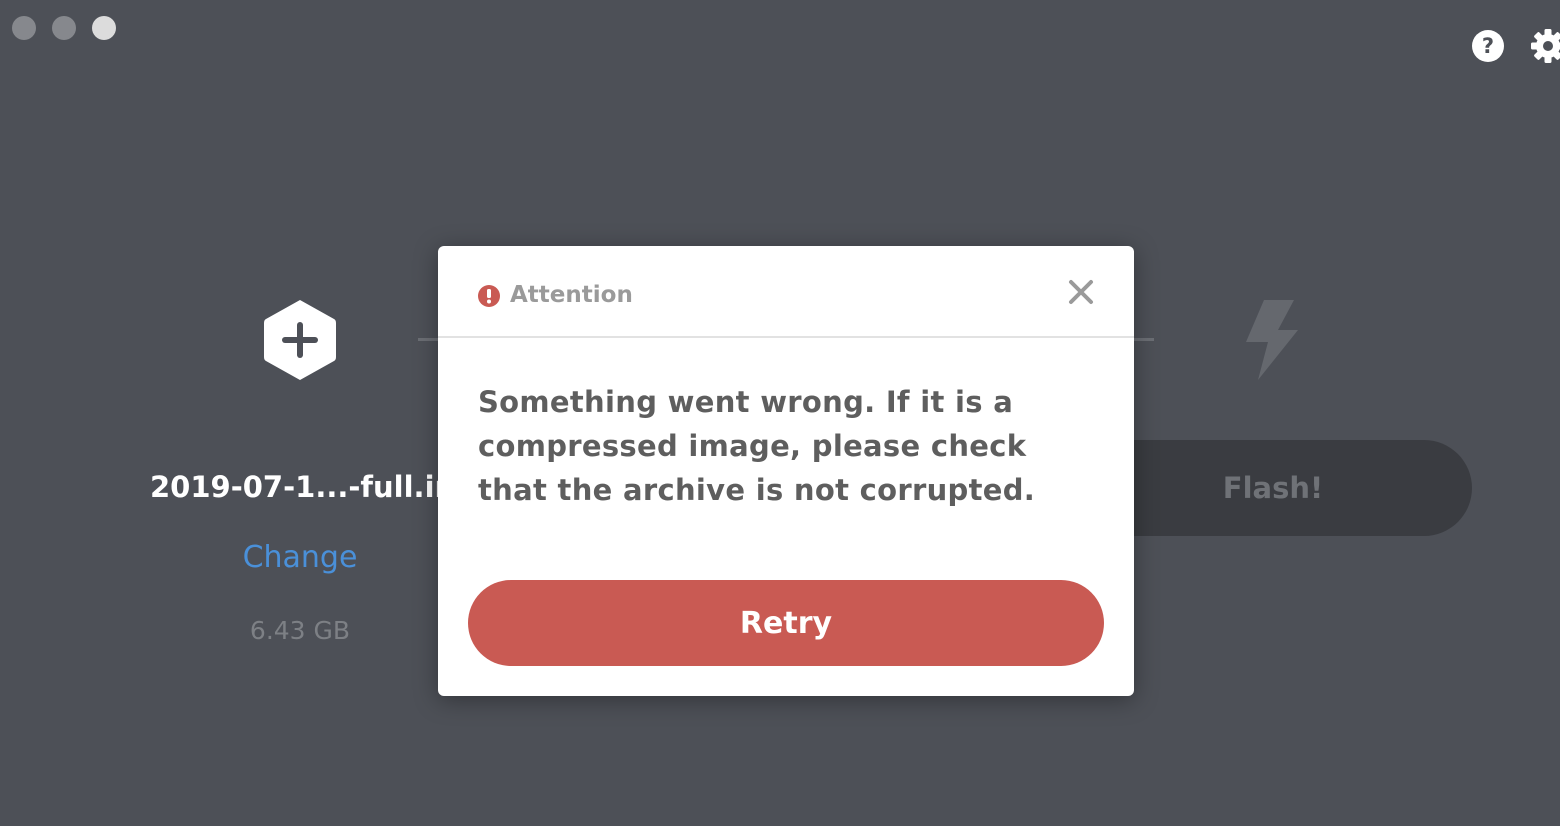 The width and height of the screenshot is (1560, 826). Describe the element at coordinates (1081, 292) in the screenshot. I see `close-icon` at that location.